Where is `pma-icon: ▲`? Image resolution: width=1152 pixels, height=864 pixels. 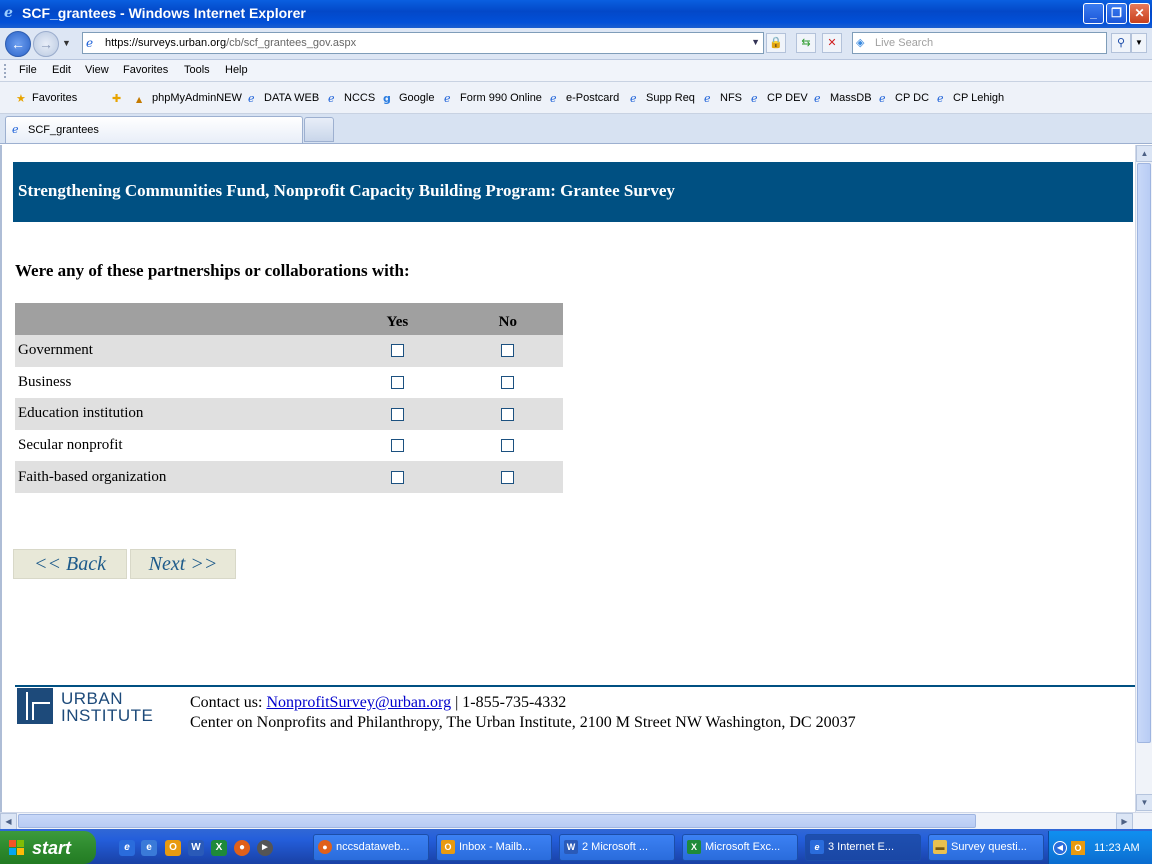
pma-icon: ▲ is located at coordinates (139, 99).